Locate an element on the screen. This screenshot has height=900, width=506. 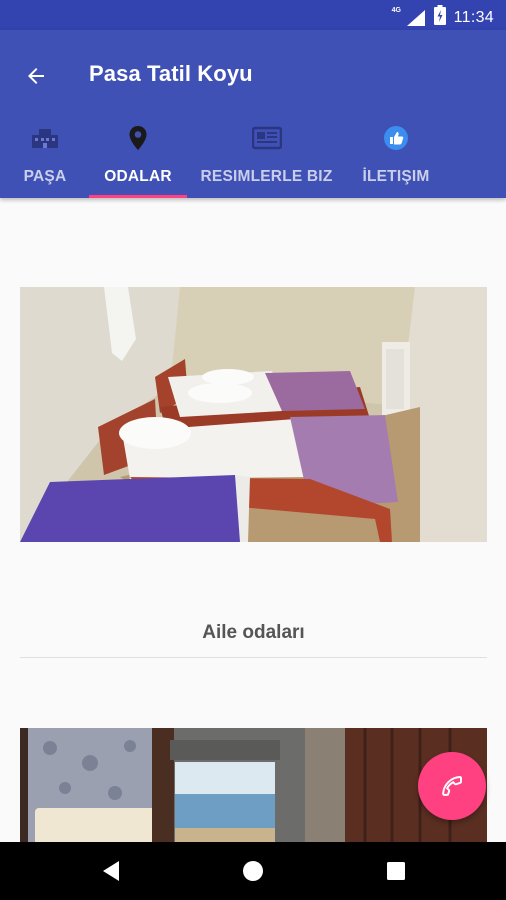
status-icons: 4G 11:34 is located at coordinates (443, 17).